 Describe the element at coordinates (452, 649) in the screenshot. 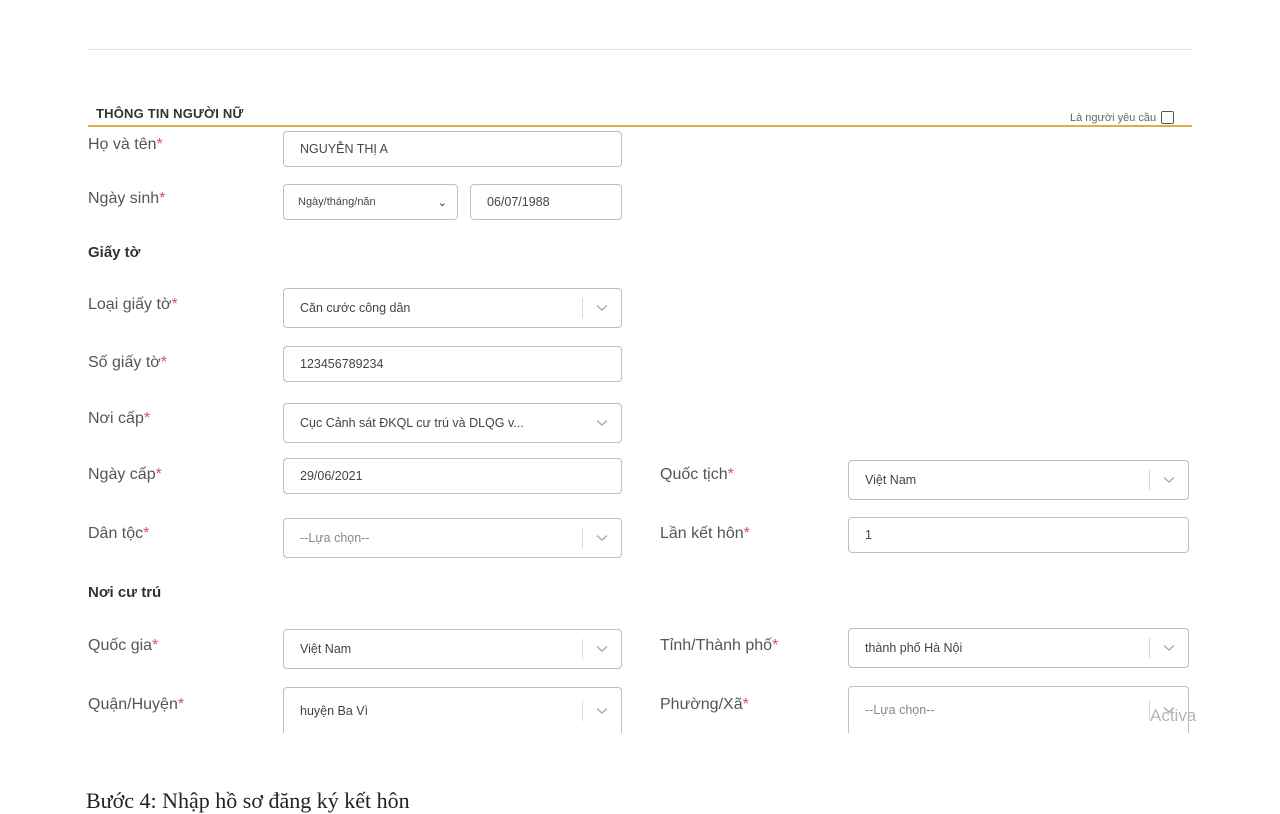

I see `country-select: Việt Nam` at that location.